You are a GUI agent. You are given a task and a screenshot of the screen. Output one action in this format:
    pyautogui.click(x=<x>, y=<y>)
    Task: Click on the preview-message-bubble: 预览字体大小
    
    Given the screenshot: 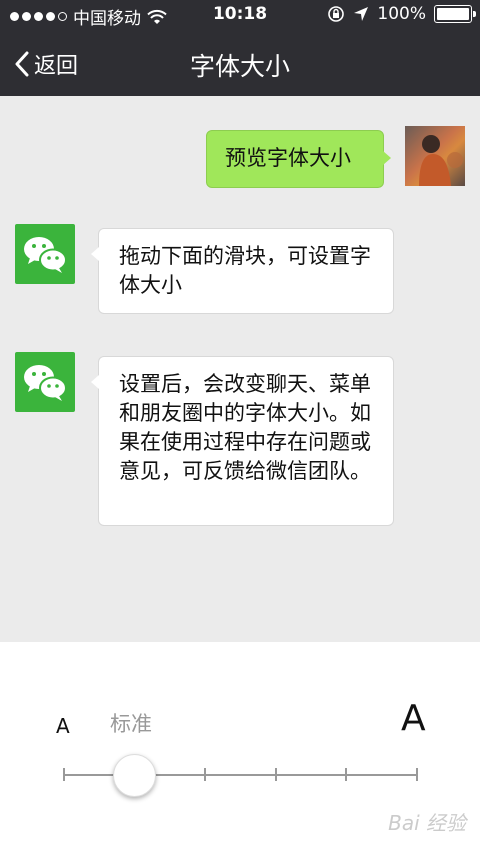 What is the action you would take?
    pyautogui.click(x=298, y=159)
    